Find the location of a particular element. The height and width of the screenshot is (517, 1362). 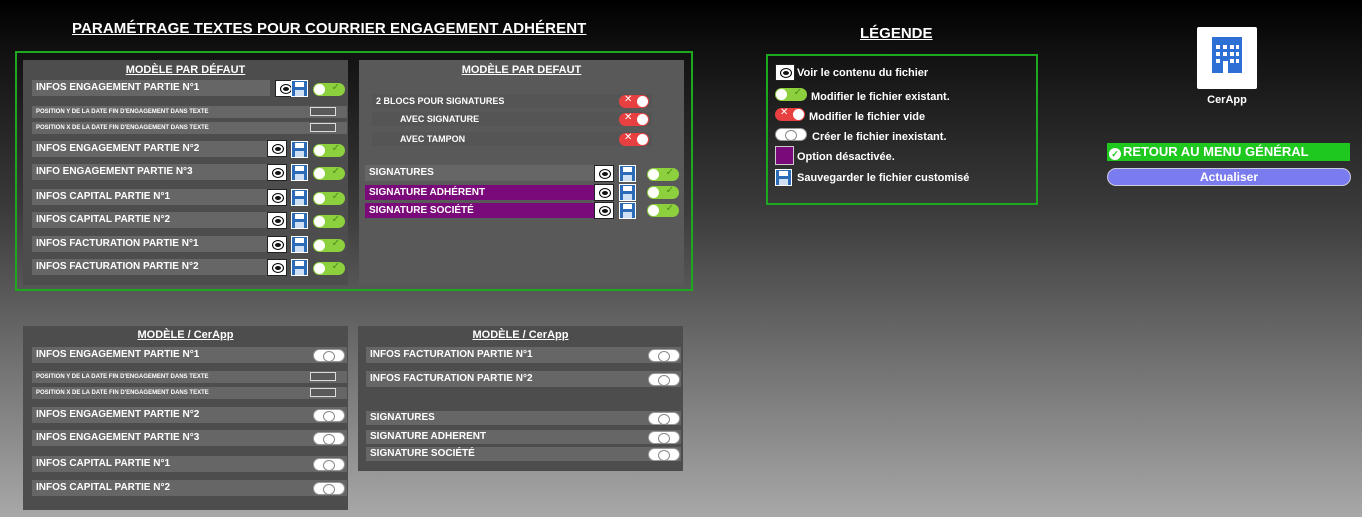

legend-view: Voir le contenu du fichier is located at coordinates (863, 73).